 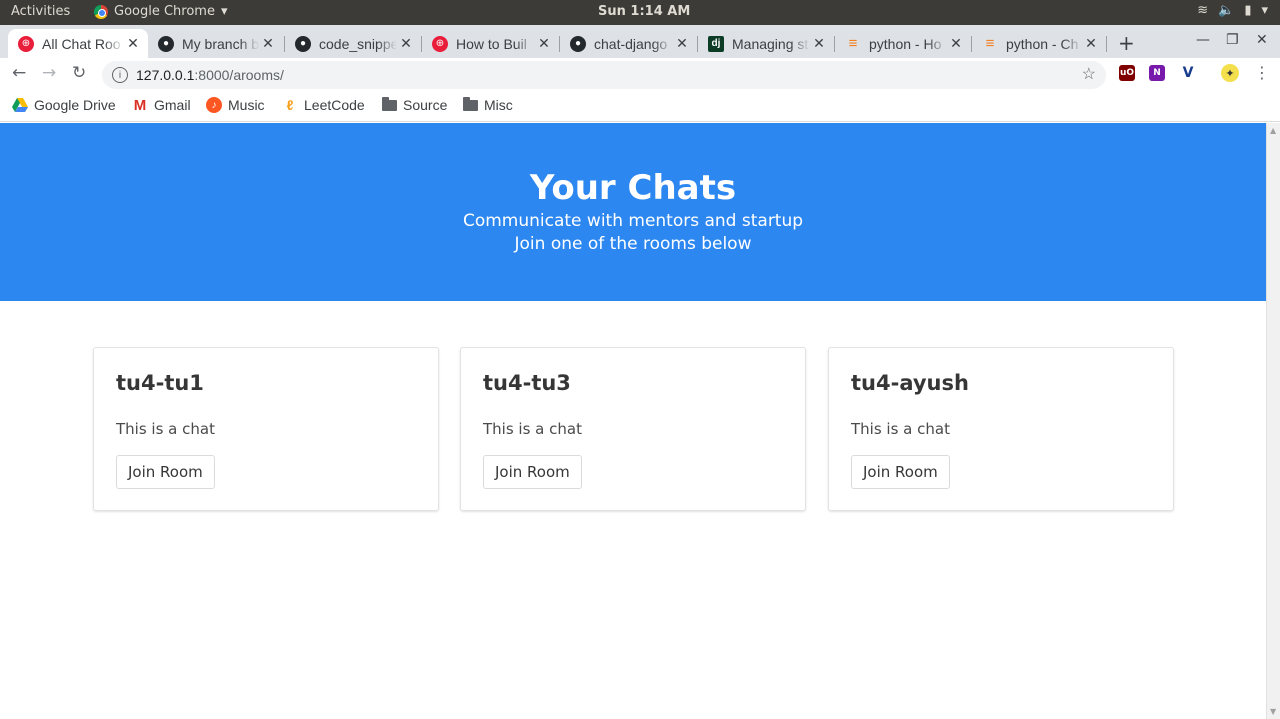 What do you see at coordinates (1262, 40) in the screenshot?
I see `close-window-icon: ✕` at bounding box center [1262, 40].